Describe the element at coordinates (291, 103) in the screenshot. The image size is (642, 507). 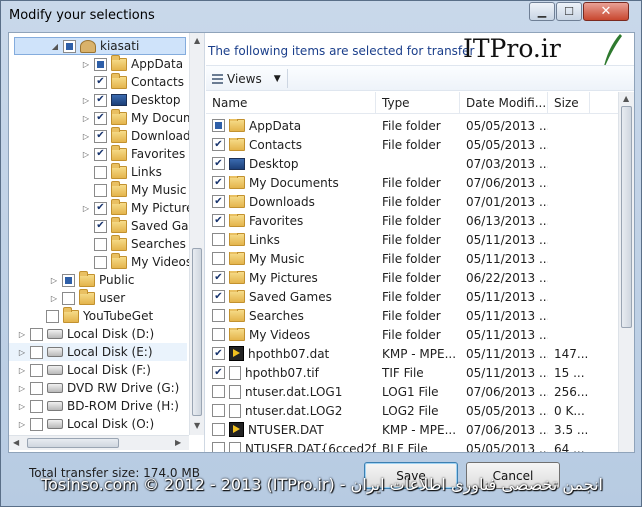
I see `column-header-name: Name` at that location.